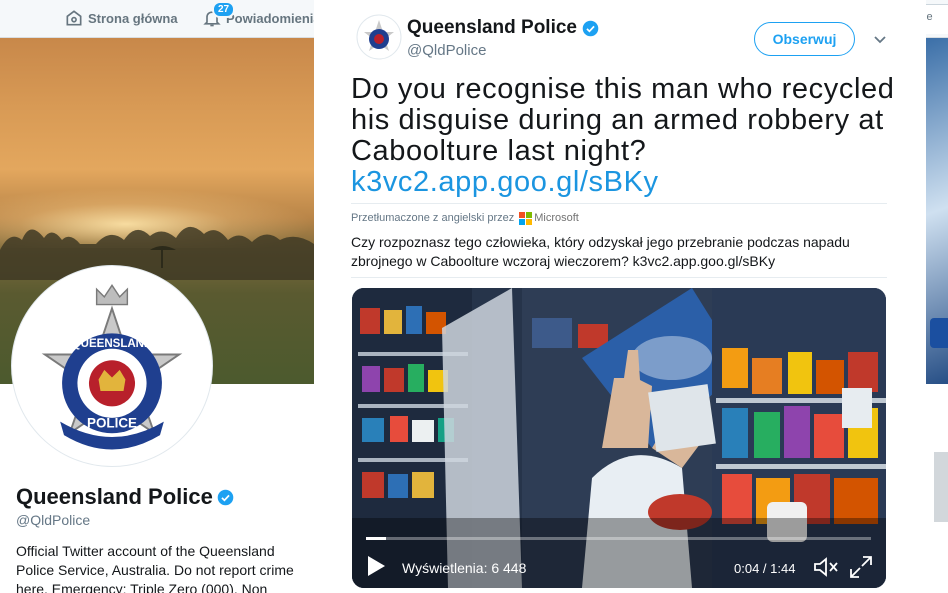 Image resolution: width=948 pixels, height=593 pixels. Describe the element at coordinates (53, 520) in the screenshot. I see `profile-handle: @QldPolice` at that location.